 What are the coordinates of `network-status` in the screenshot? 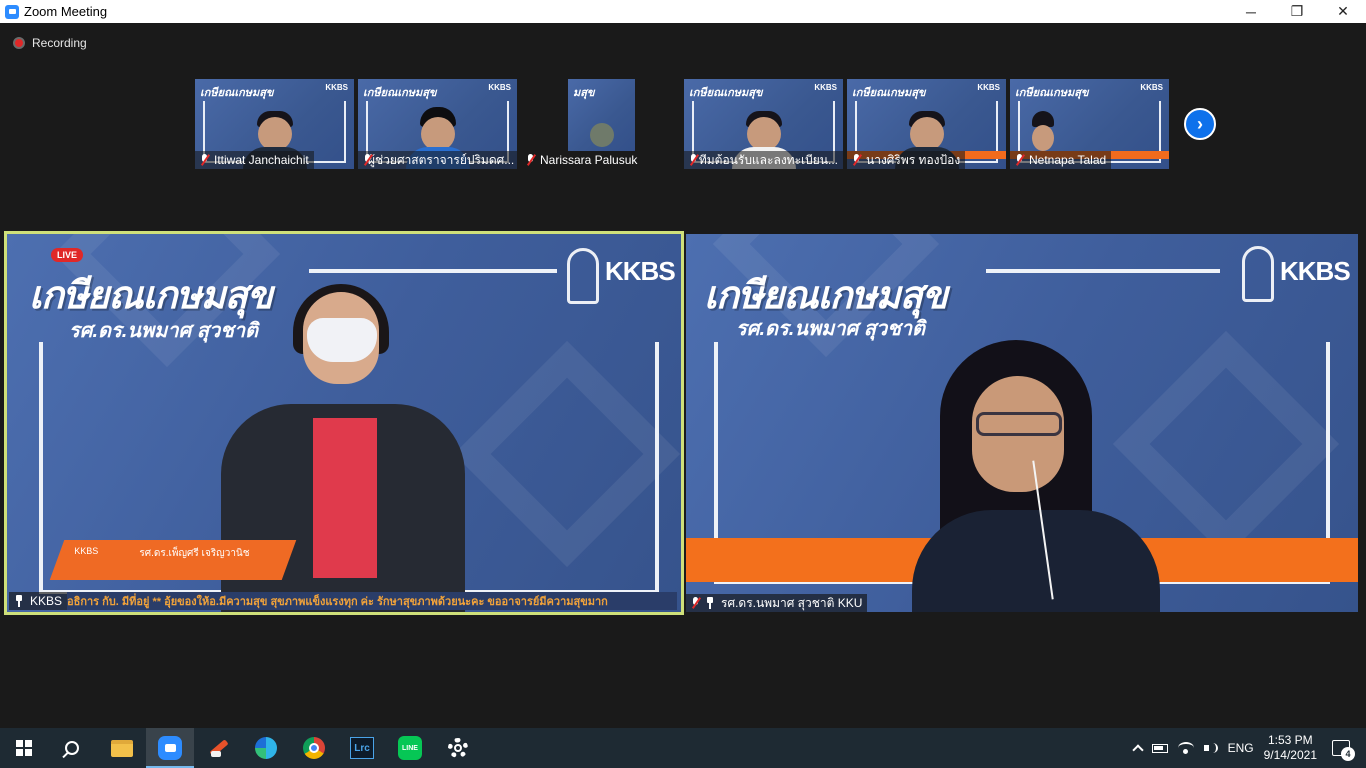 It's located at (1186, 748).